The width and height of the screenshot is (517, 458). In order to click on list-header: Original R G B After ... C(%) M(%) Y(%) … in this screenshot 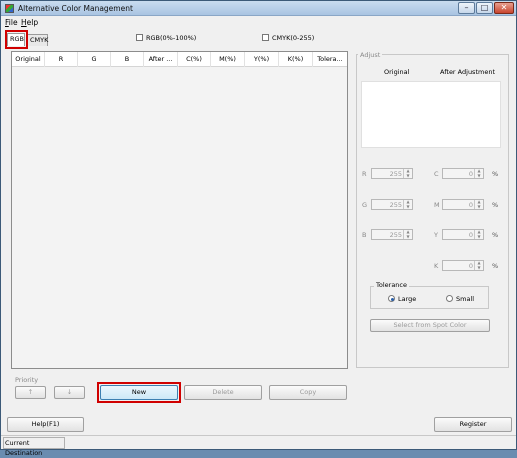, I will do `click(179, 59)`.